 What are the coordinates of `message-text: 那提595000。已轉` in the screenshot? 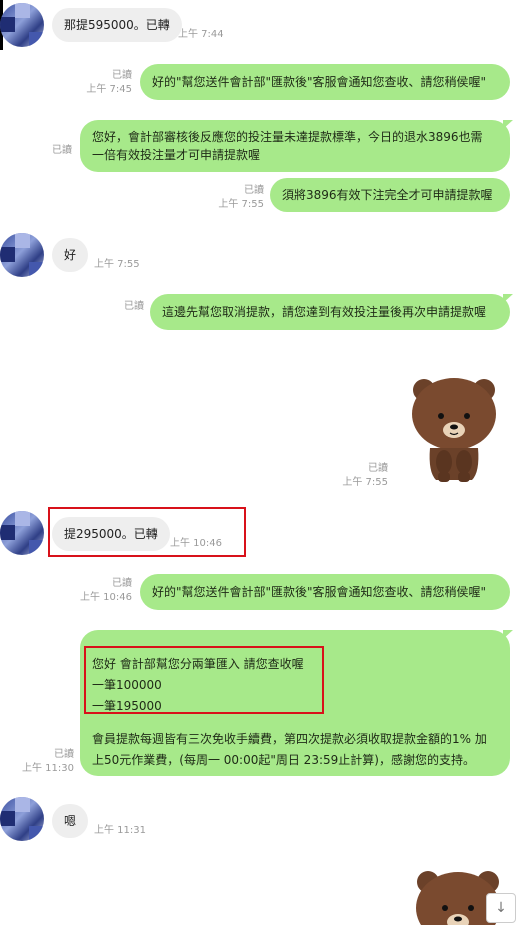 It's located at (117, 25).